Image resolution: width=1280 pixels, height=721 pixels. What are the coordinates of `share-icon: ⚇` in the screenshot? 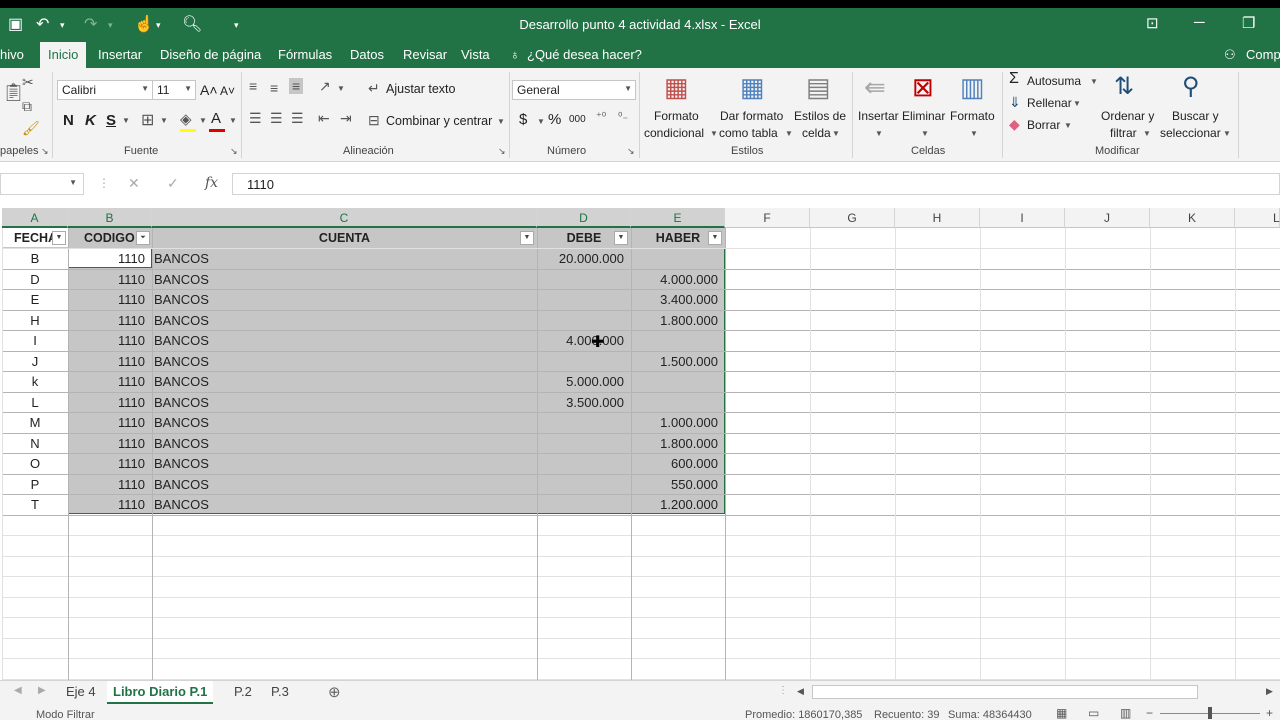 It's located at (1230, 55).